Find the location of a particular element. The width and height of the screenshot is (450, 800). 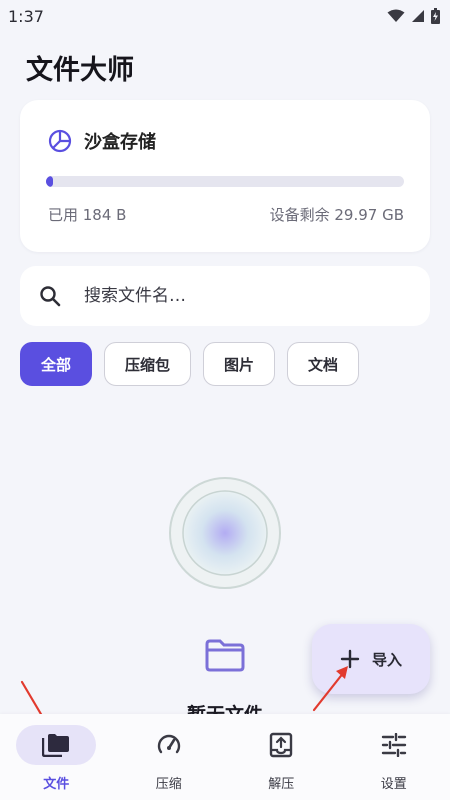

gauge-icon is located at coordinates (168, 744).